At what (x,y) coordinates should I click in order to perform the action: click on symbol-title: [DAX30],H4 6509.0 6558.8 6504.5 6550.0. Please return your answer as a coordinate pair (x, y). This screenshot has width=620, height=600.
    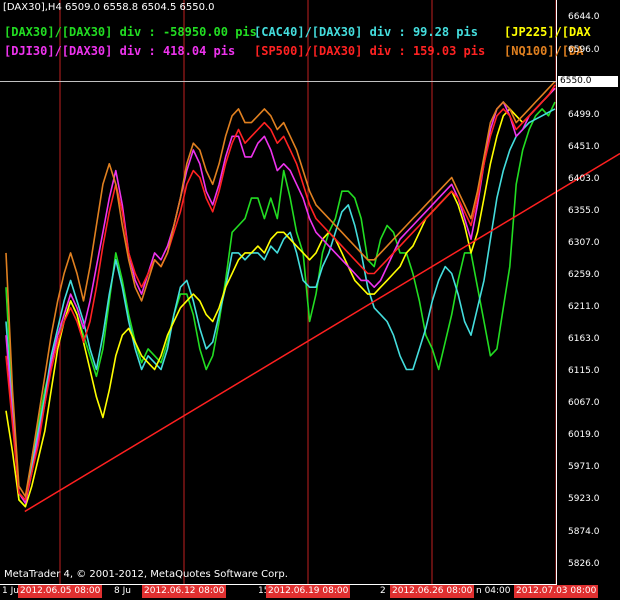
    Looking at the image, I should click on (109, 7).